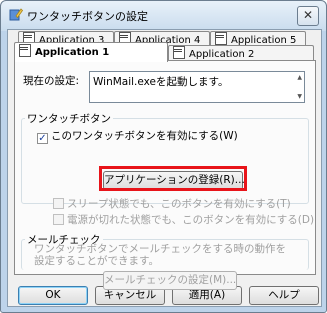  What do you see at coordinates (87, 16) in the screenshot?
I see `window-title: ワンタッチボタンの設定` at bounding box center [87, 16].